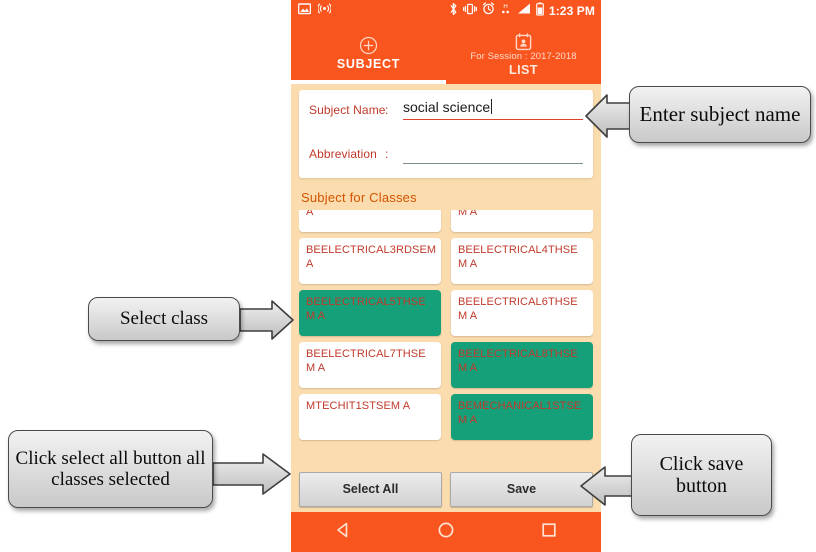 This screenshot has height=552, width=816. What do you see at coordinates (164, 319) in the screenshot?
I see `callout-select-class: Select class` at bounding box center [164, 319].